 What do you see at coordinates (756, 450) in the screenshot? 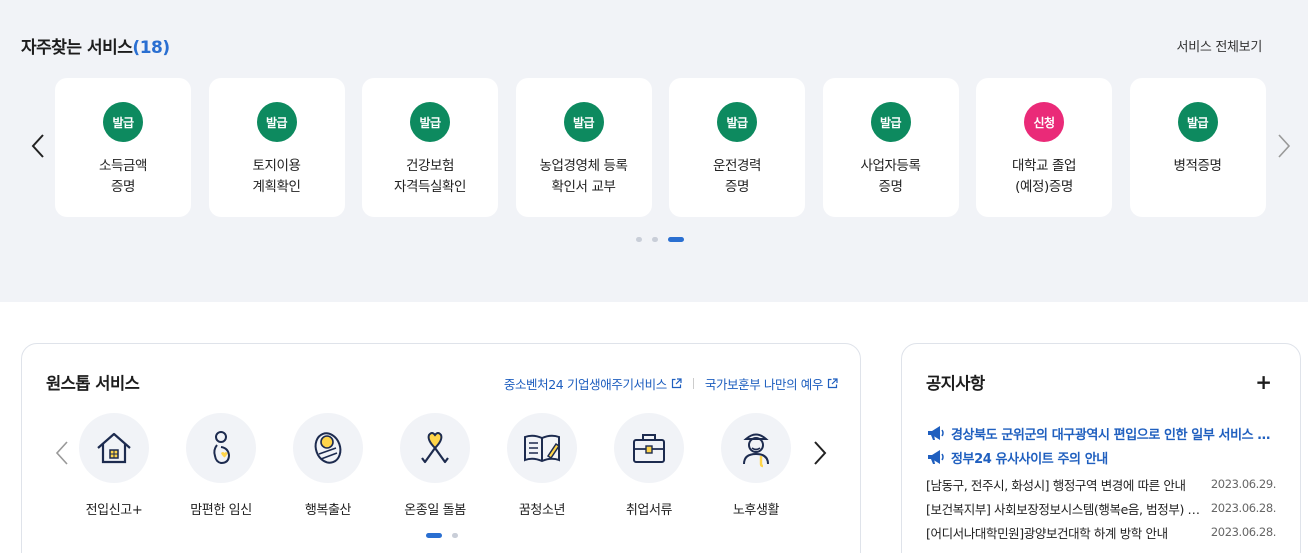
I see `elder-icon` at bounding box center [756, 450].